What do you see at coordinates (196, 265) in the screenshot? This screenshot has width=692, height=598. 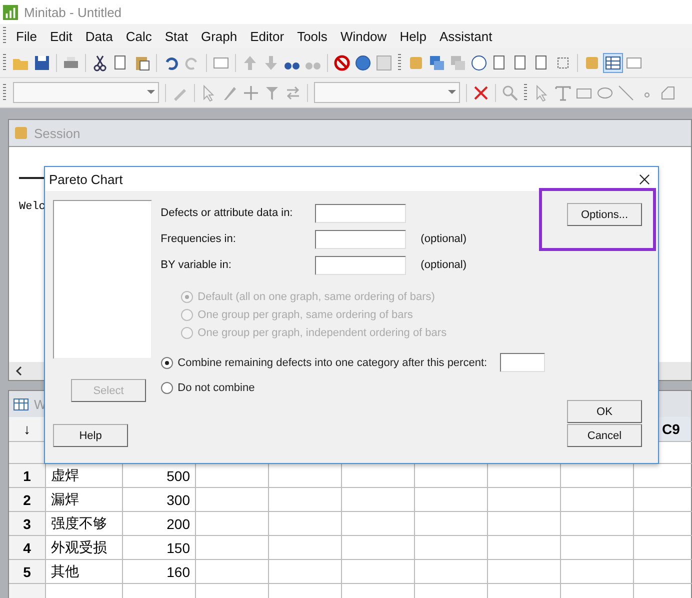 I see `field-label: BY variable in:` at bounding box center [196, 265].